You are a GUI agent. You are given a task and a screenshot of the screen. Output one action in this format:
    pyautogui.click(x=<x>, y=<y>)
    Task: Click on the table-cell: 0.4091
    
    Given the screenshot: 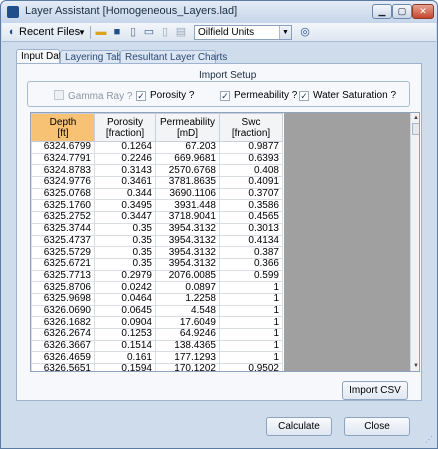 What is the action you would take?
    pyautogui.click(x=251, y=182)
    